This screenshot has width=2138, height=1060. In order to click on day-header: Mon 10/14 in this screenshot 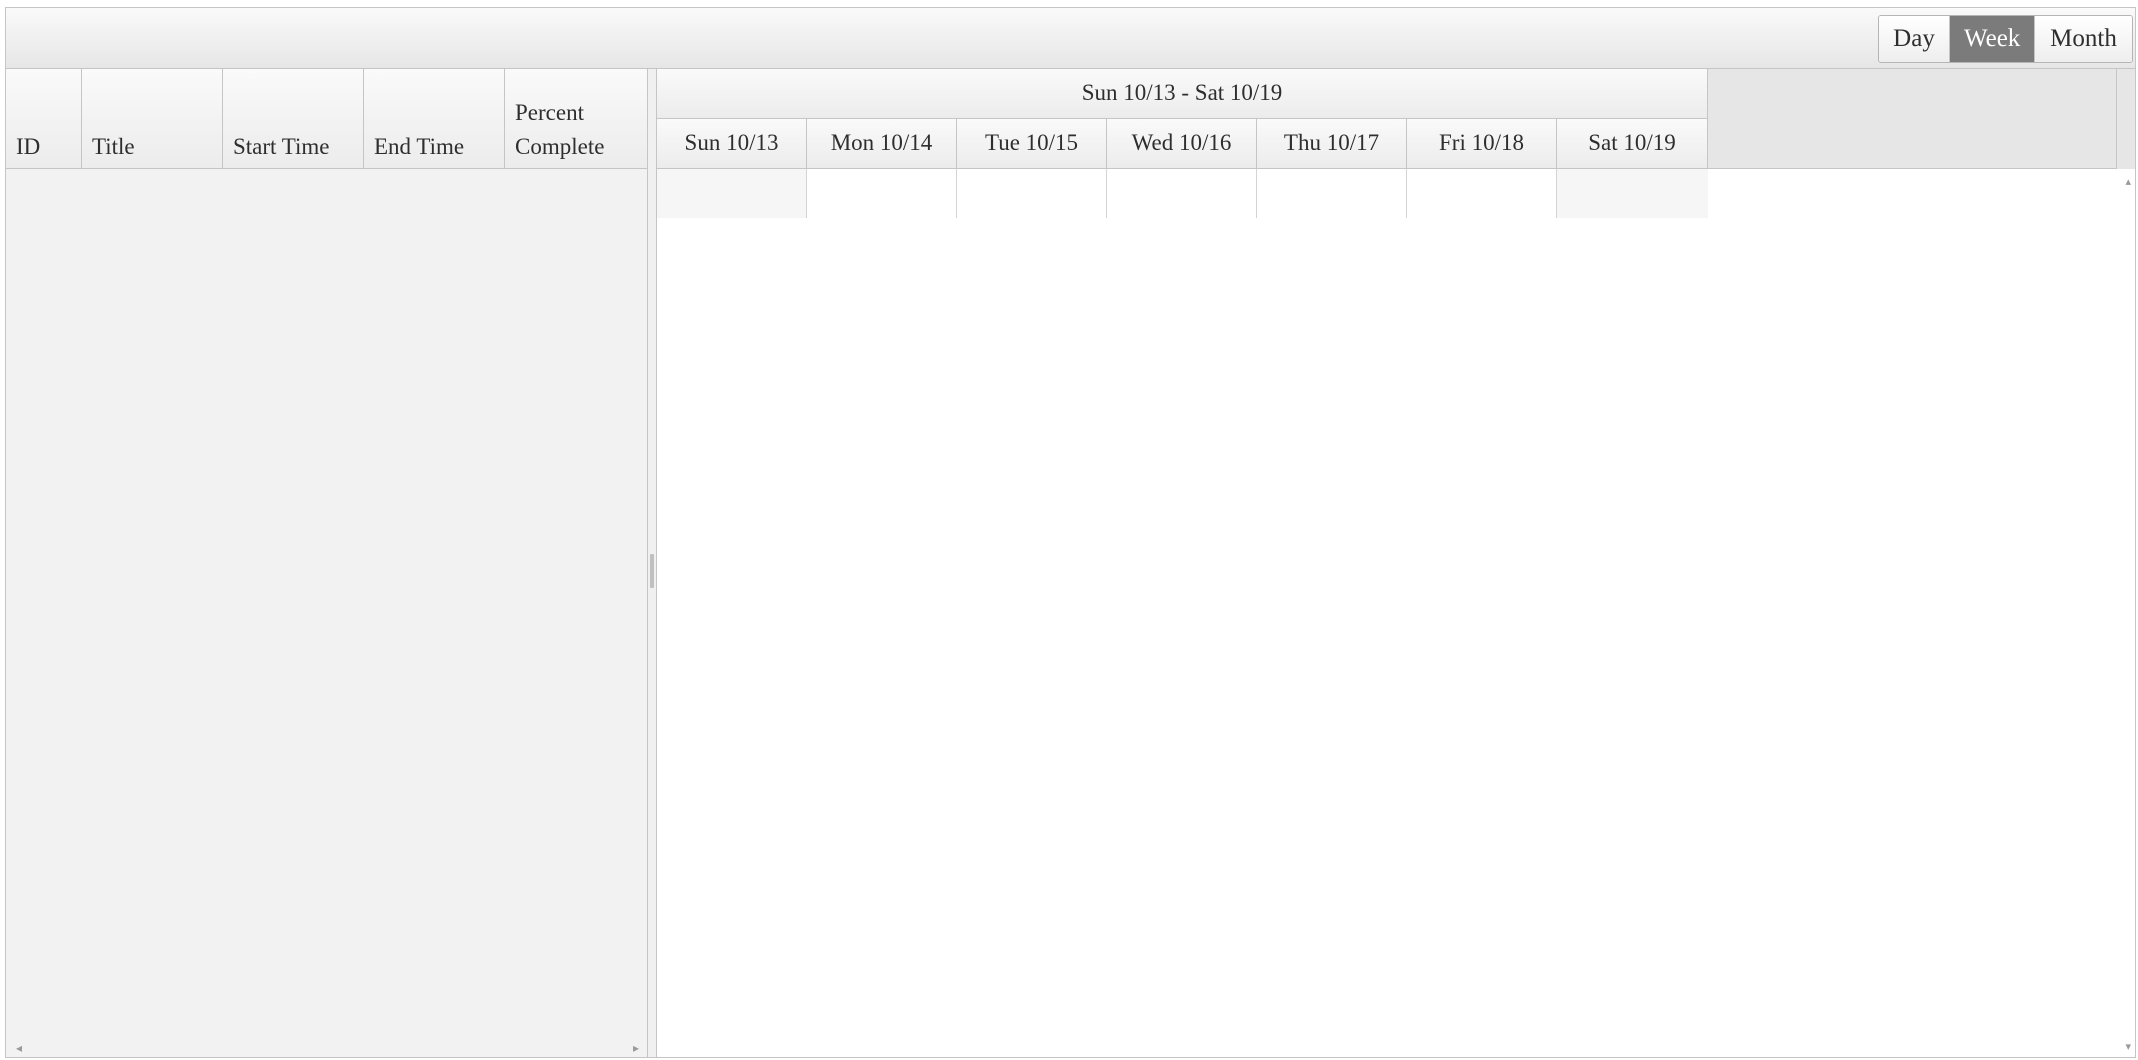, I will do `click(882, 143)`.